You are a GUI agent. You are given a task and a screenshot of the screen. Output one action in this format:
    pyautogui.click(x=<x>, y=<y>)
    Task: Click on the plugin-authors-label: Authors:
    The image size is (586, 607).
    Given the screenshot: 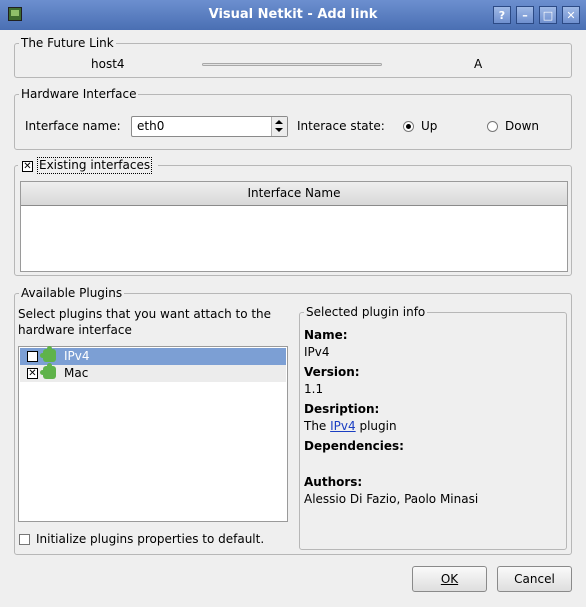 What is the action you would take?
    pyautogui.click(x=333, y=482)
    